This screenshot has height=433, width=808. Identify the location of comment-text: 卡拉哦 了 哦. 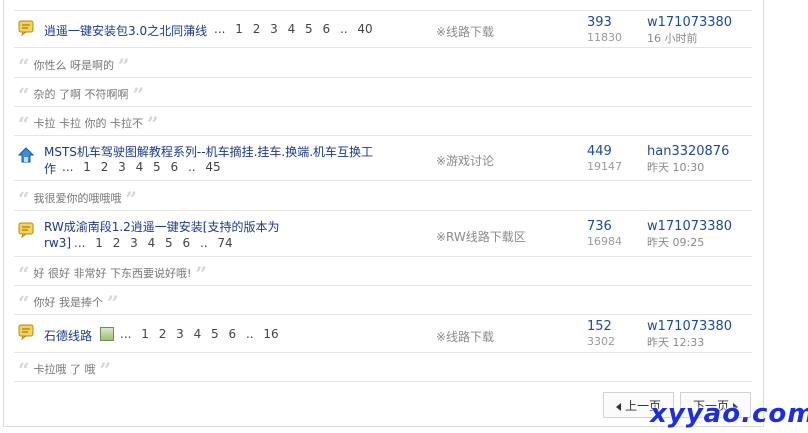
(64, 369).